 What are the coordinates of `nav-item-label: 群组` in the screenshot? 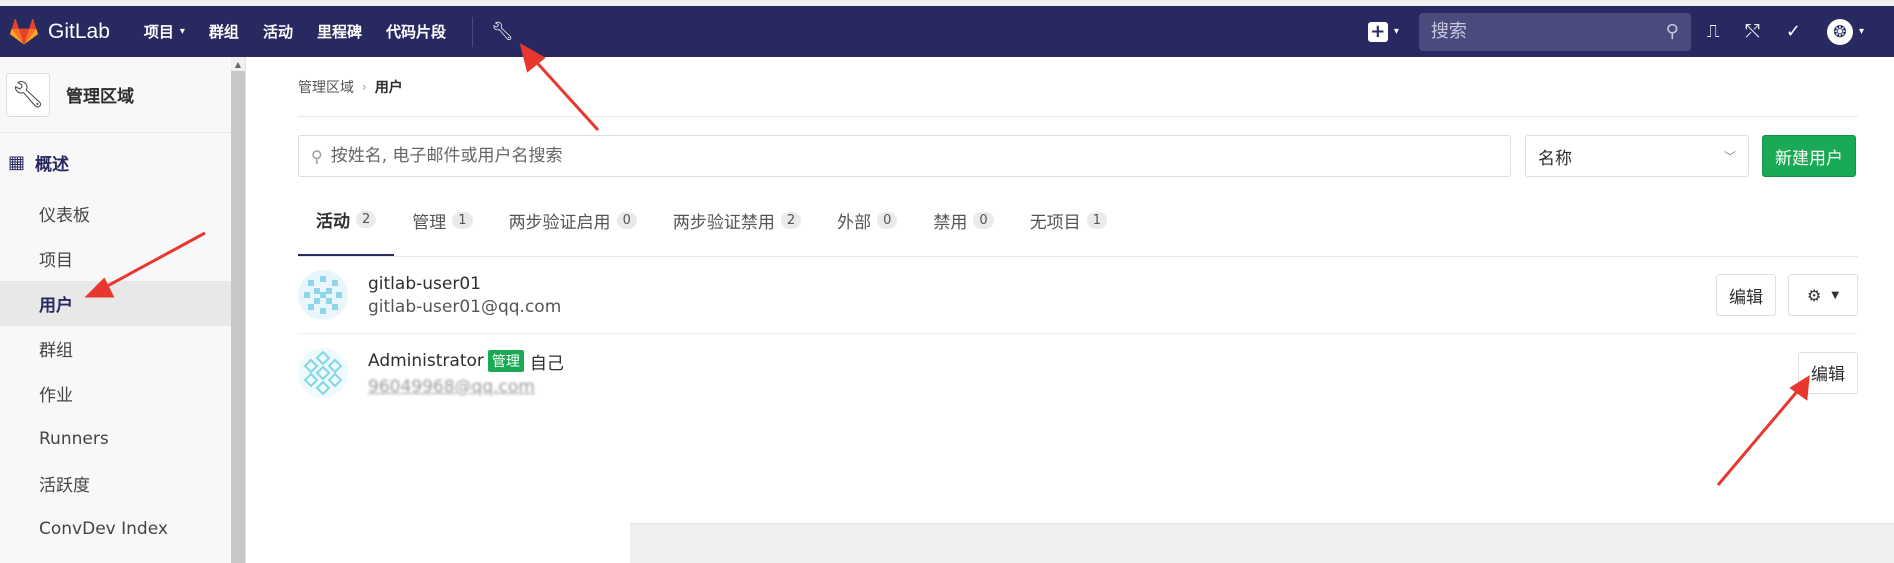 It's located at (223, 32).